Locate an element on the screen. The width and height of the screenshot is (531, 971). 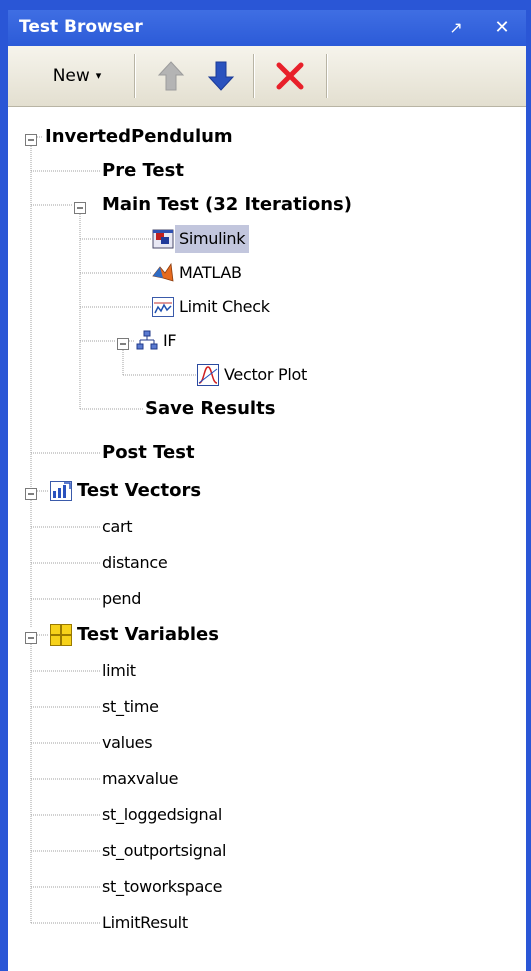
toolbar: New ▾ is located at coordinates (267, 76).